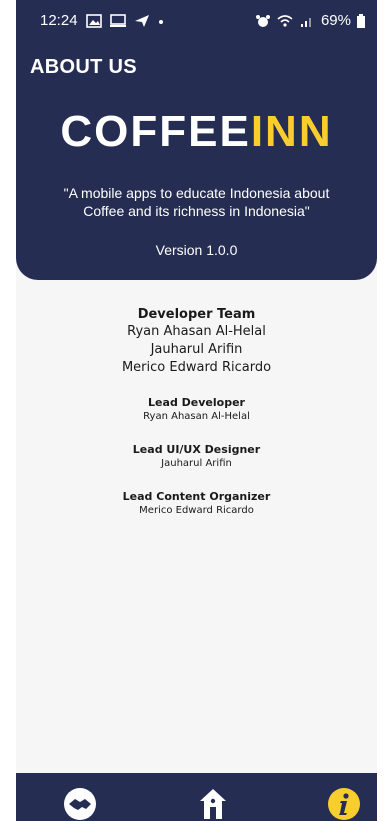  I want to click on team-member: Ryan Ahasan Al-Helal, so click(196, 331).